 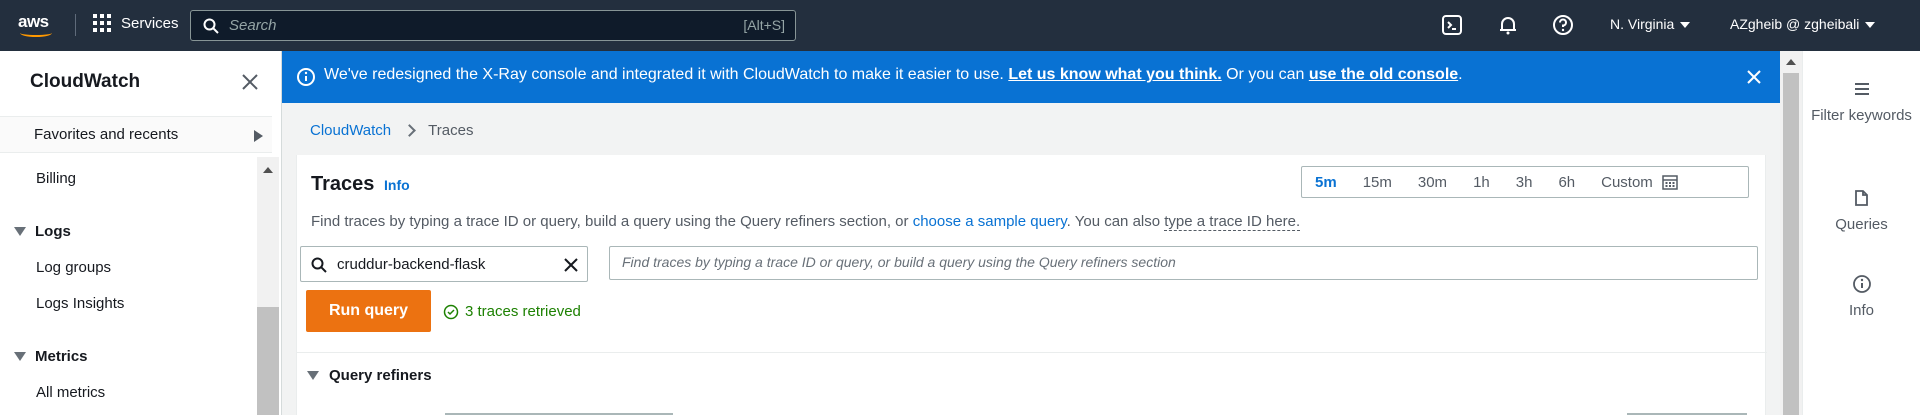 What do you see at coordinates (391, 130) in the screenshot?
I see `breadcrumb: CloudWatch Traces` at bounding box center [391, 130].